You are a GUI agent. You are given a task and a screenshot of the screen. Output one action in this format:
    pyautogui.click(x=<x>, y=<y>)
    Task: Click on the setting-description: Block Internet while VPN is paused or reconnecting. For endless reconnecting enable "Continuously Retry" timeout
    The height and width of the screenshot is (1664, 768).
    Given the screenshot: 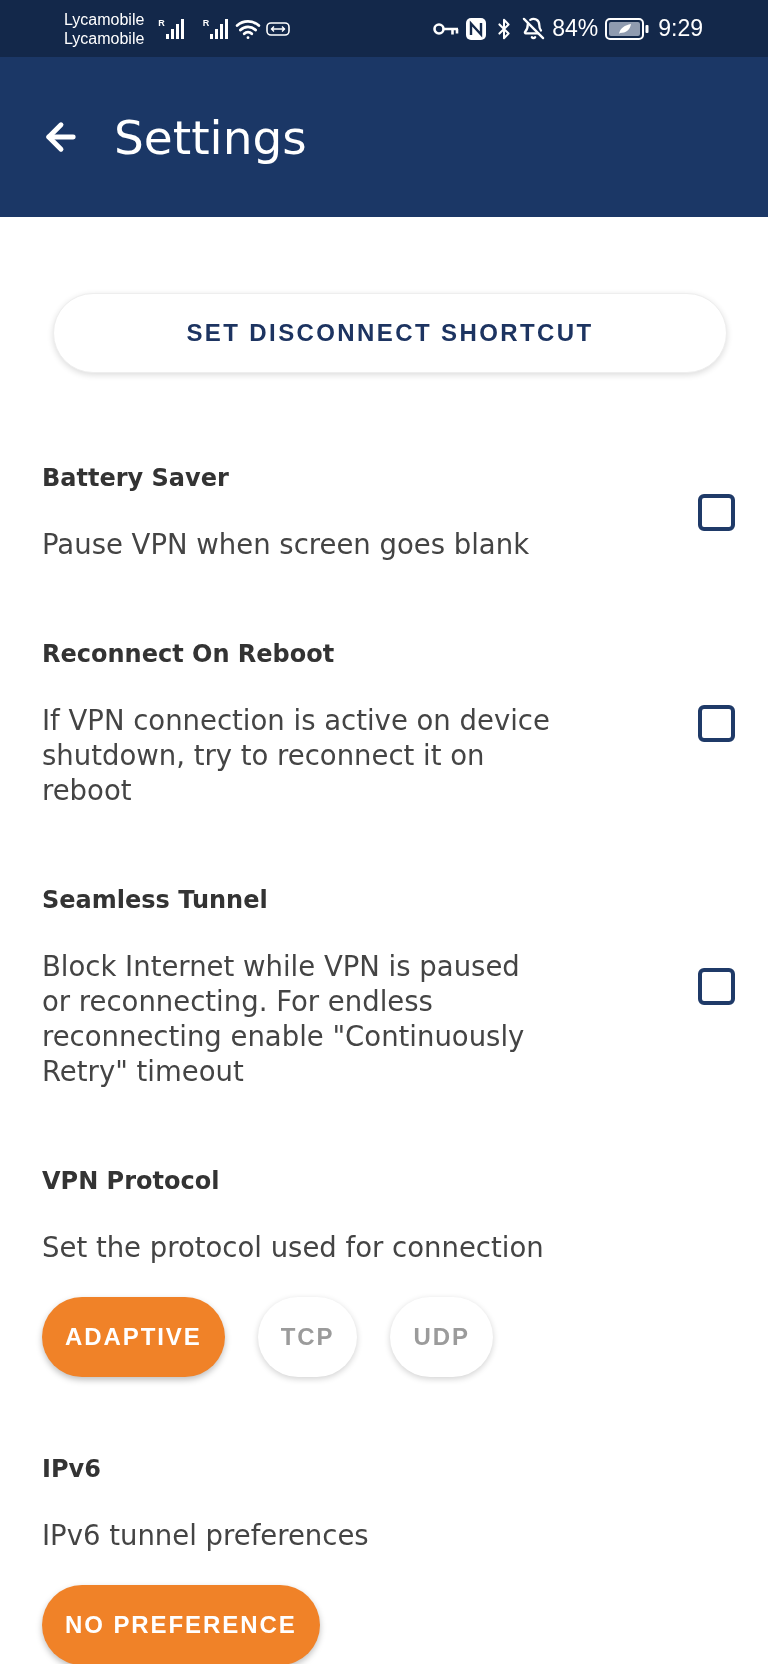 What is the action you would take?
    pyautogui.click(x=284, y=1019)
    